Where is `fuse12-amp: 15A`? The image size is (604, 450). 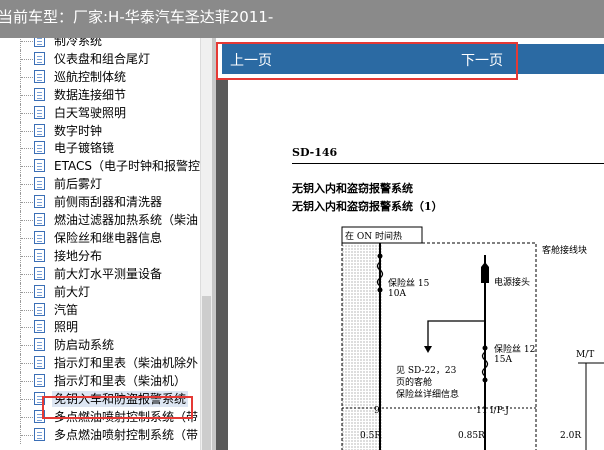
fuse12-amp: 15A is located at coordinates (503, 360).